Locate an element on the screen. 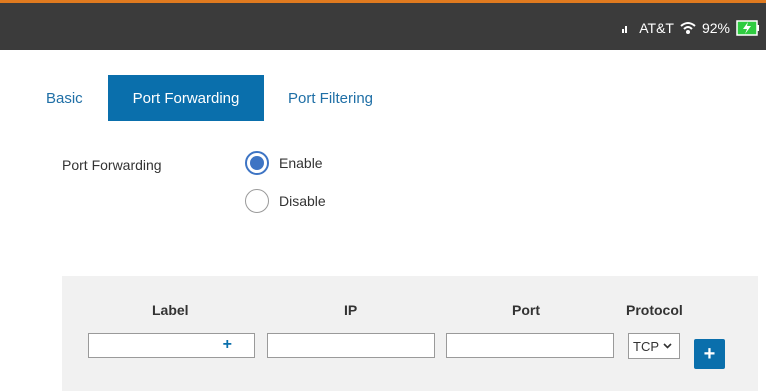 The image size is (766, 391). enable-radio is located at coordinates (257, 163).